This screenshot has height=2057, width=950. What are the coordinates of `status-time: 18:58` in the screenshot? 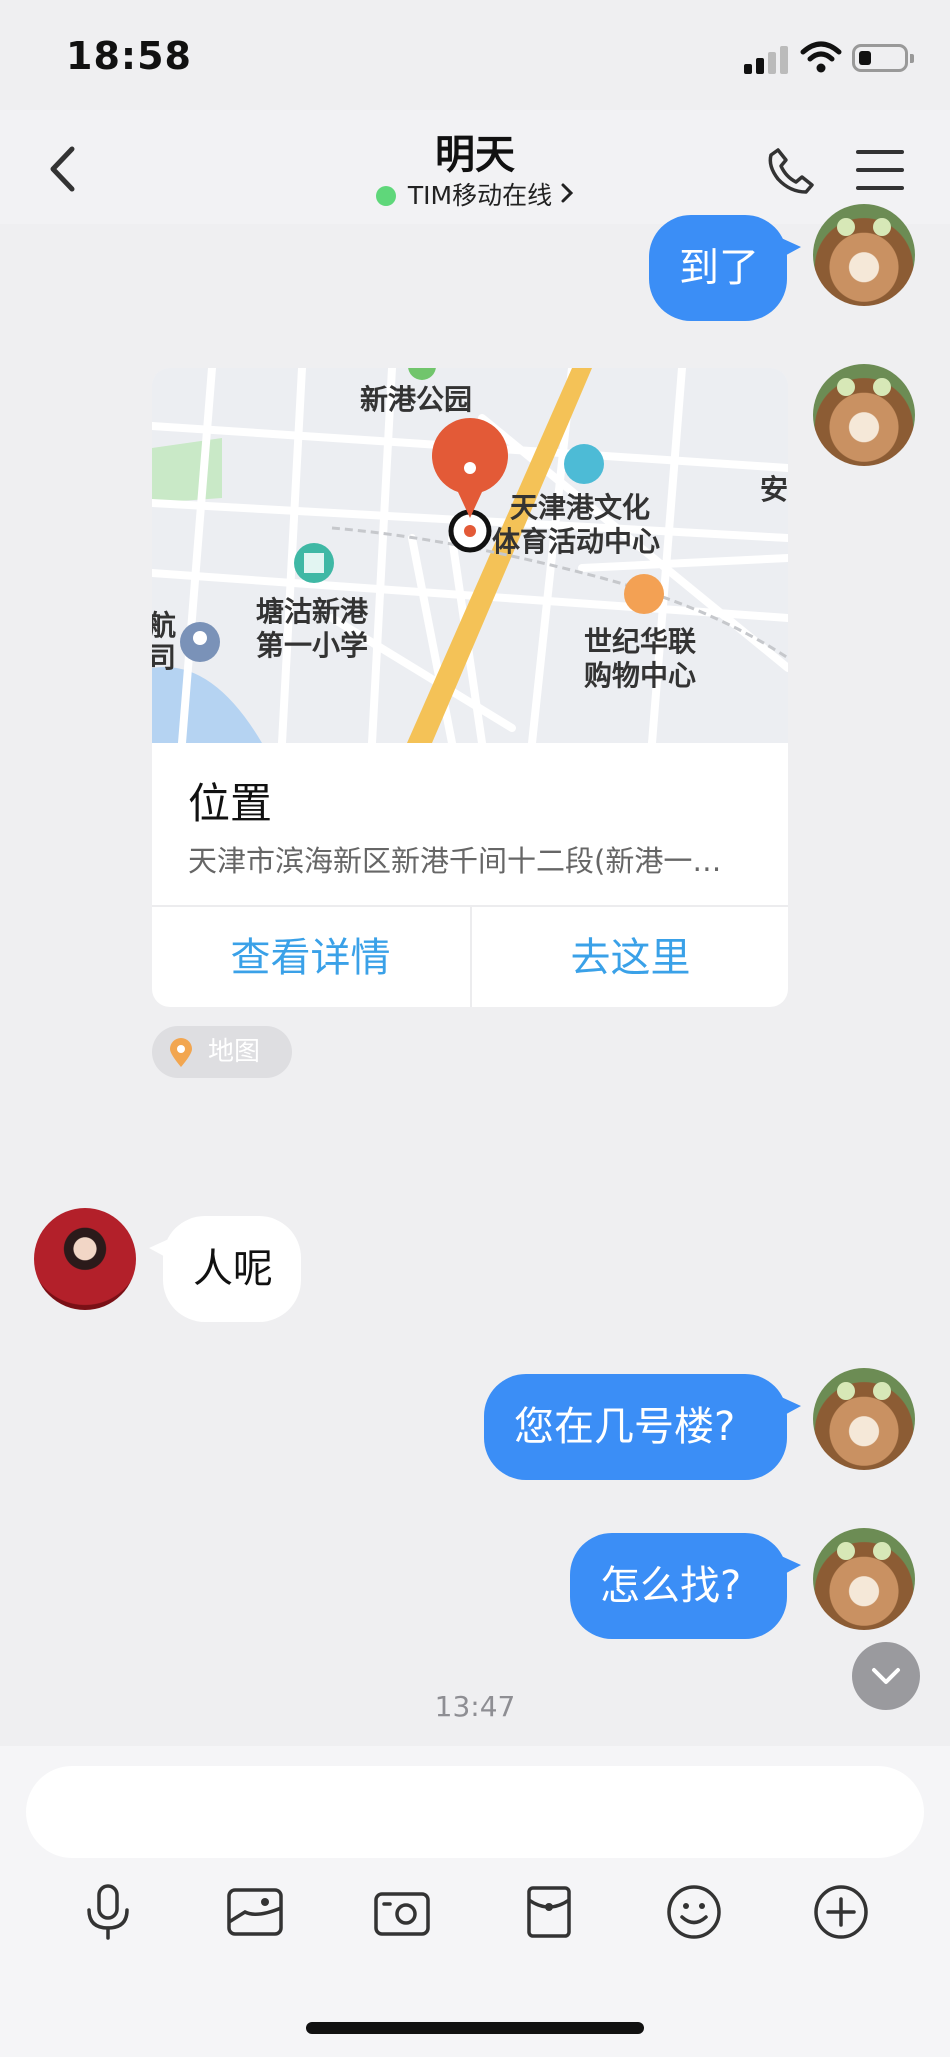 It's located at (129, 56).